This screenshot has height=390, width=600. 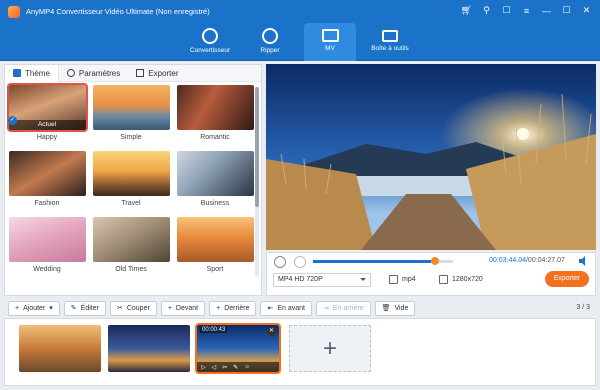 What do you see at coordinates (218, 308) in the screenshot?
I see `back-icon: +` at bounding box center [218, 308].